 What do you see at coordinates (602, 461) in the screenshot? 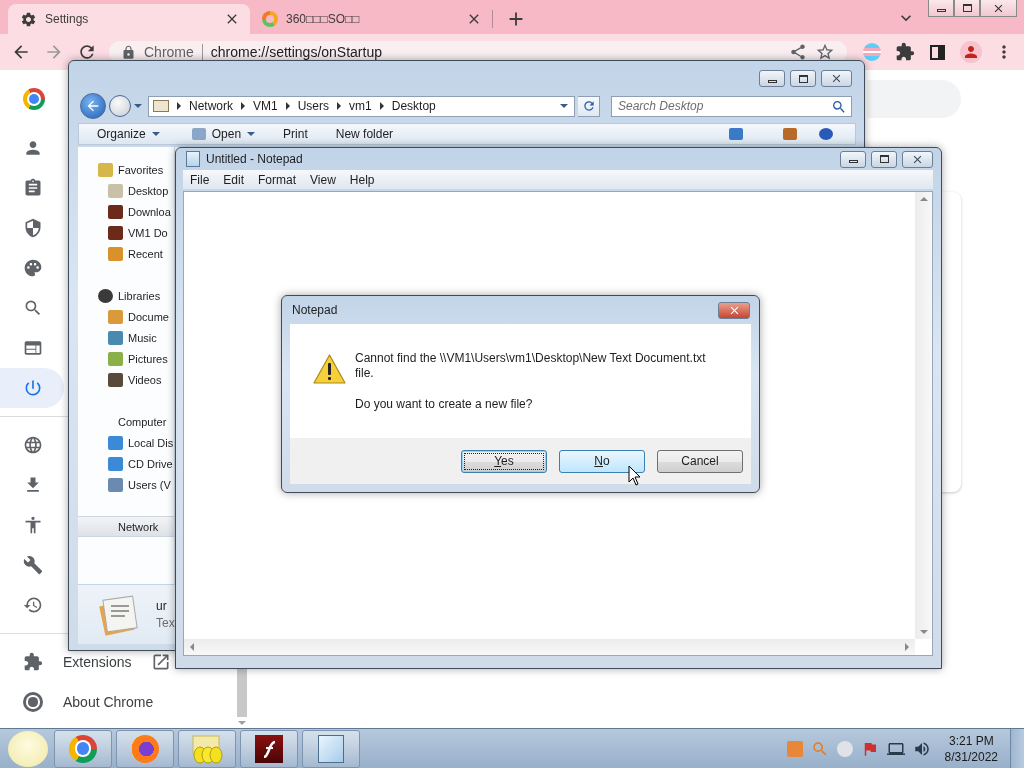
I see `dialog-button: No` at bounding box center [602, 461].